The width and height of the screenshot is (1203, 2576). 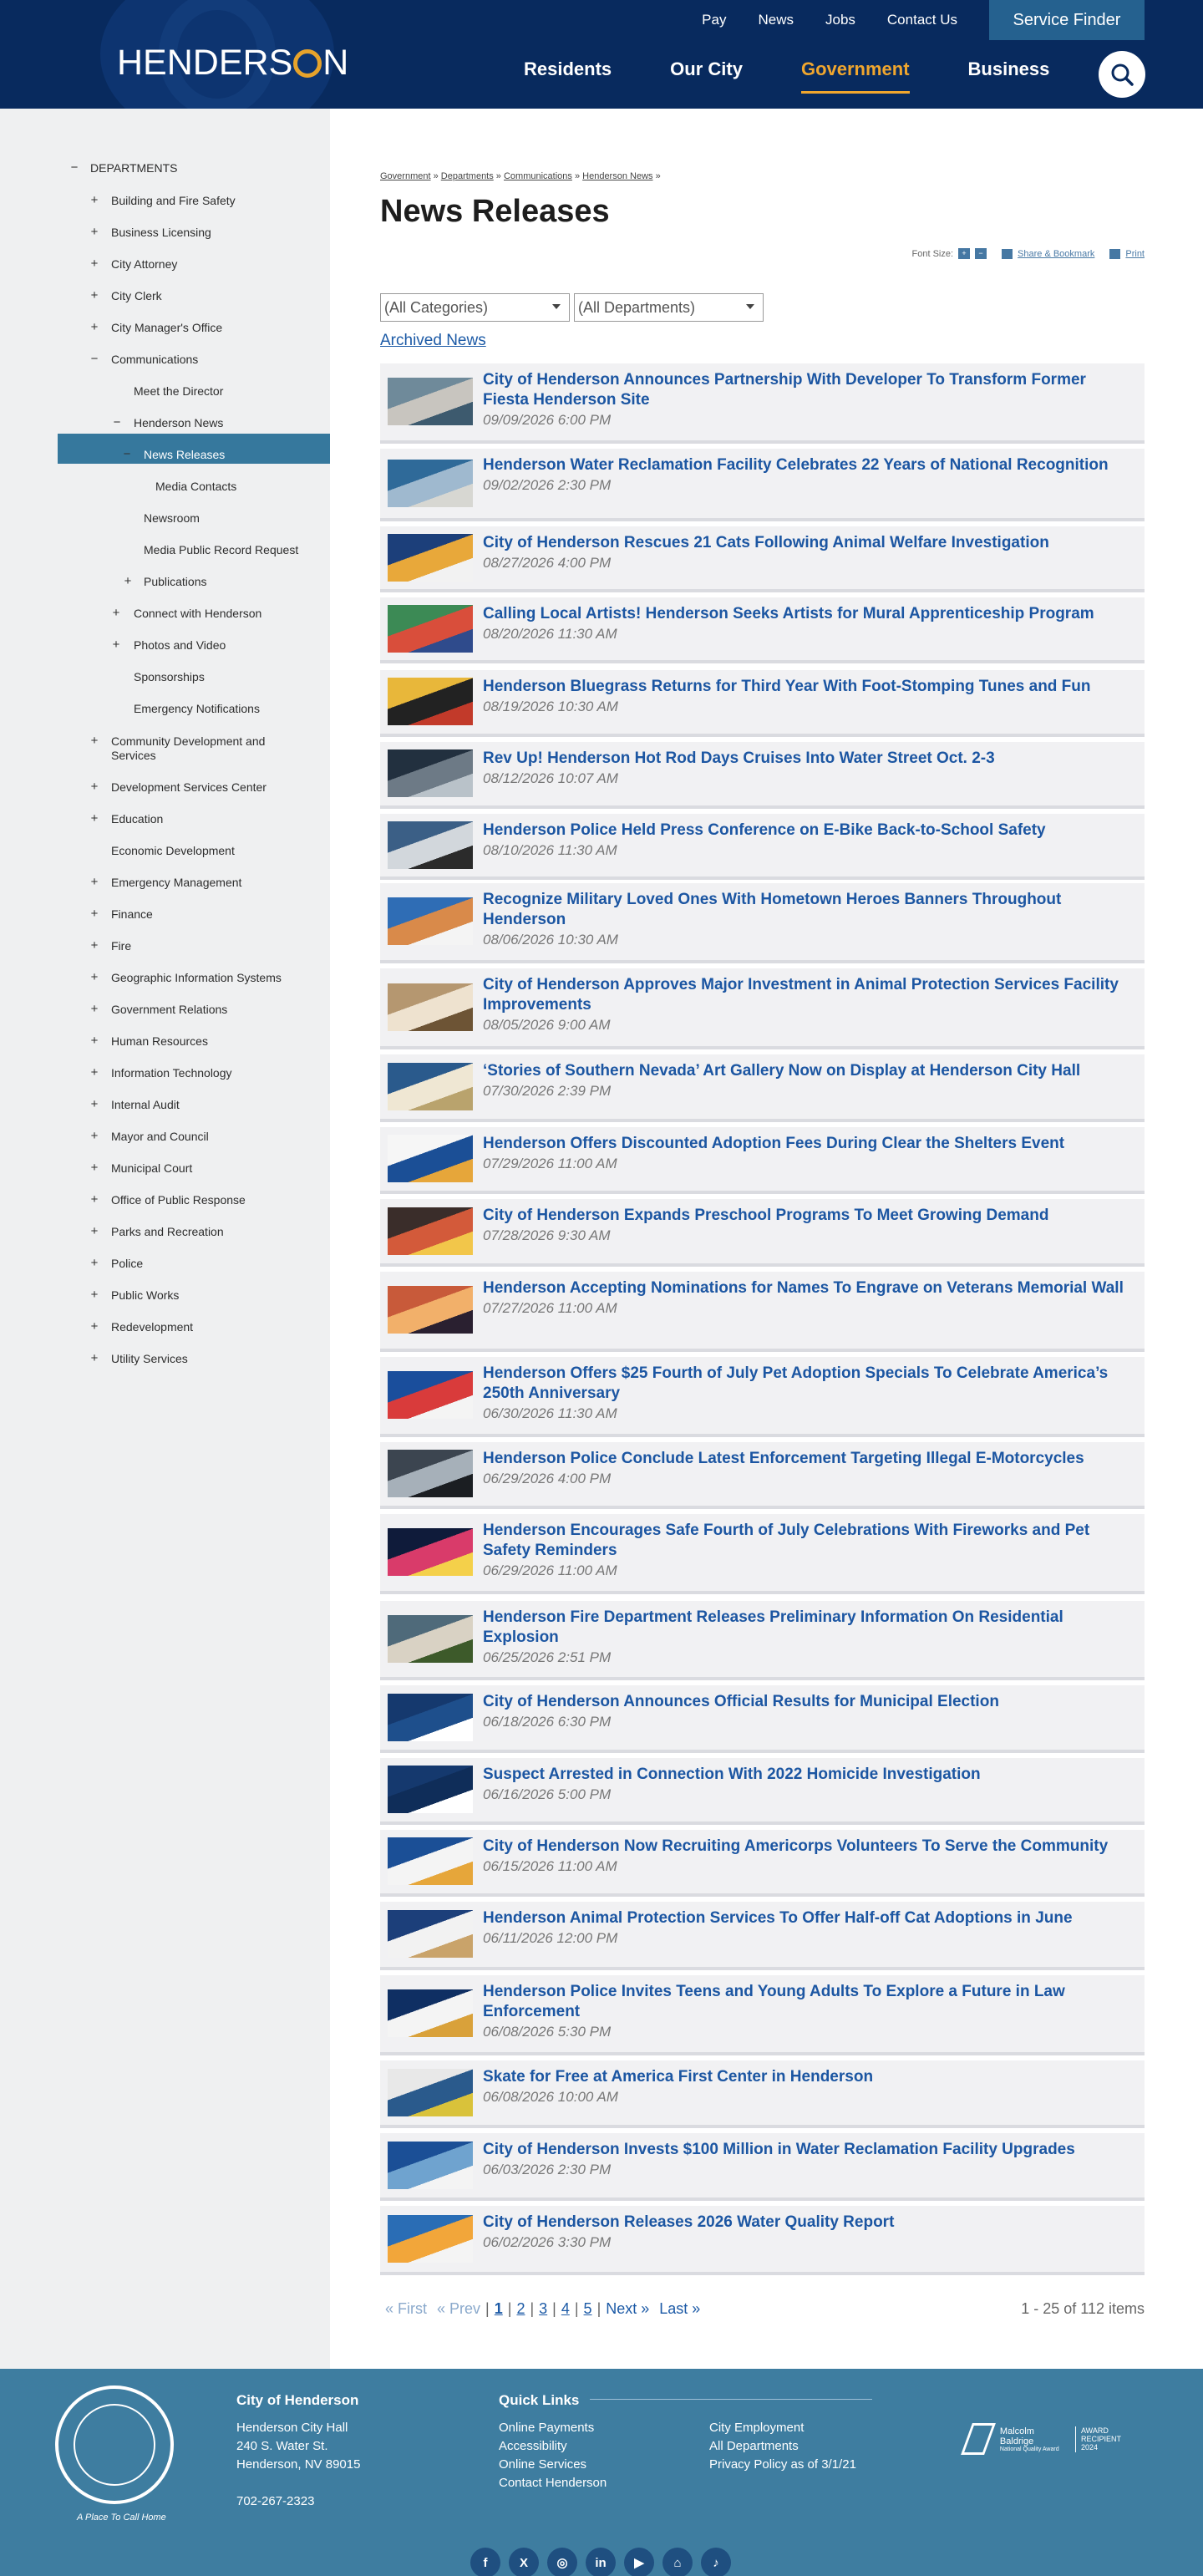 I want to click on sidebar-item-departments: DEPARTMENTS, so click(x=134, y=168).